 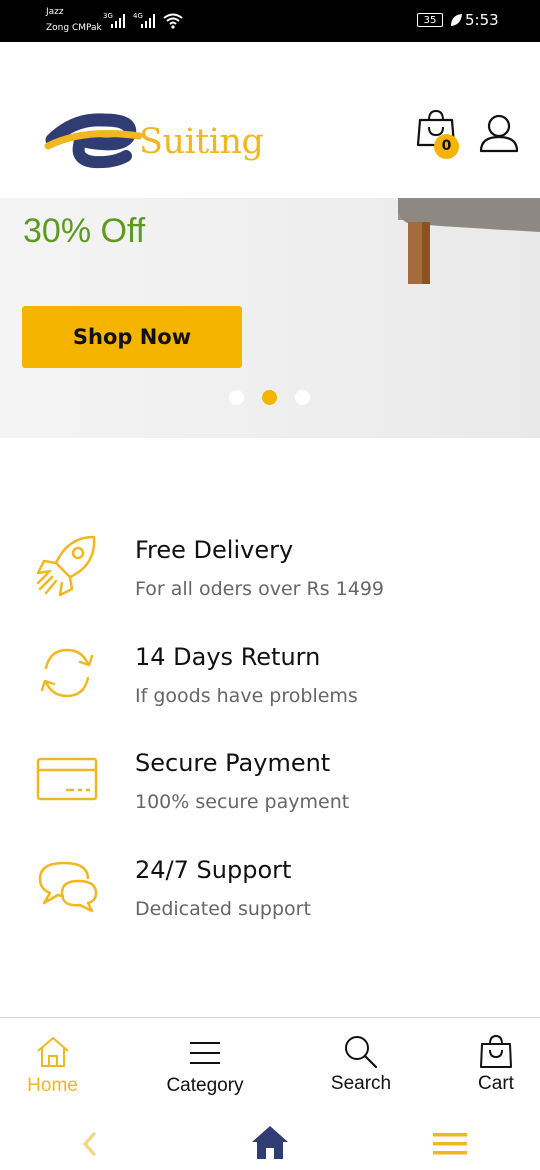 I want to click on home-icon, so click(x=52, y=1052).